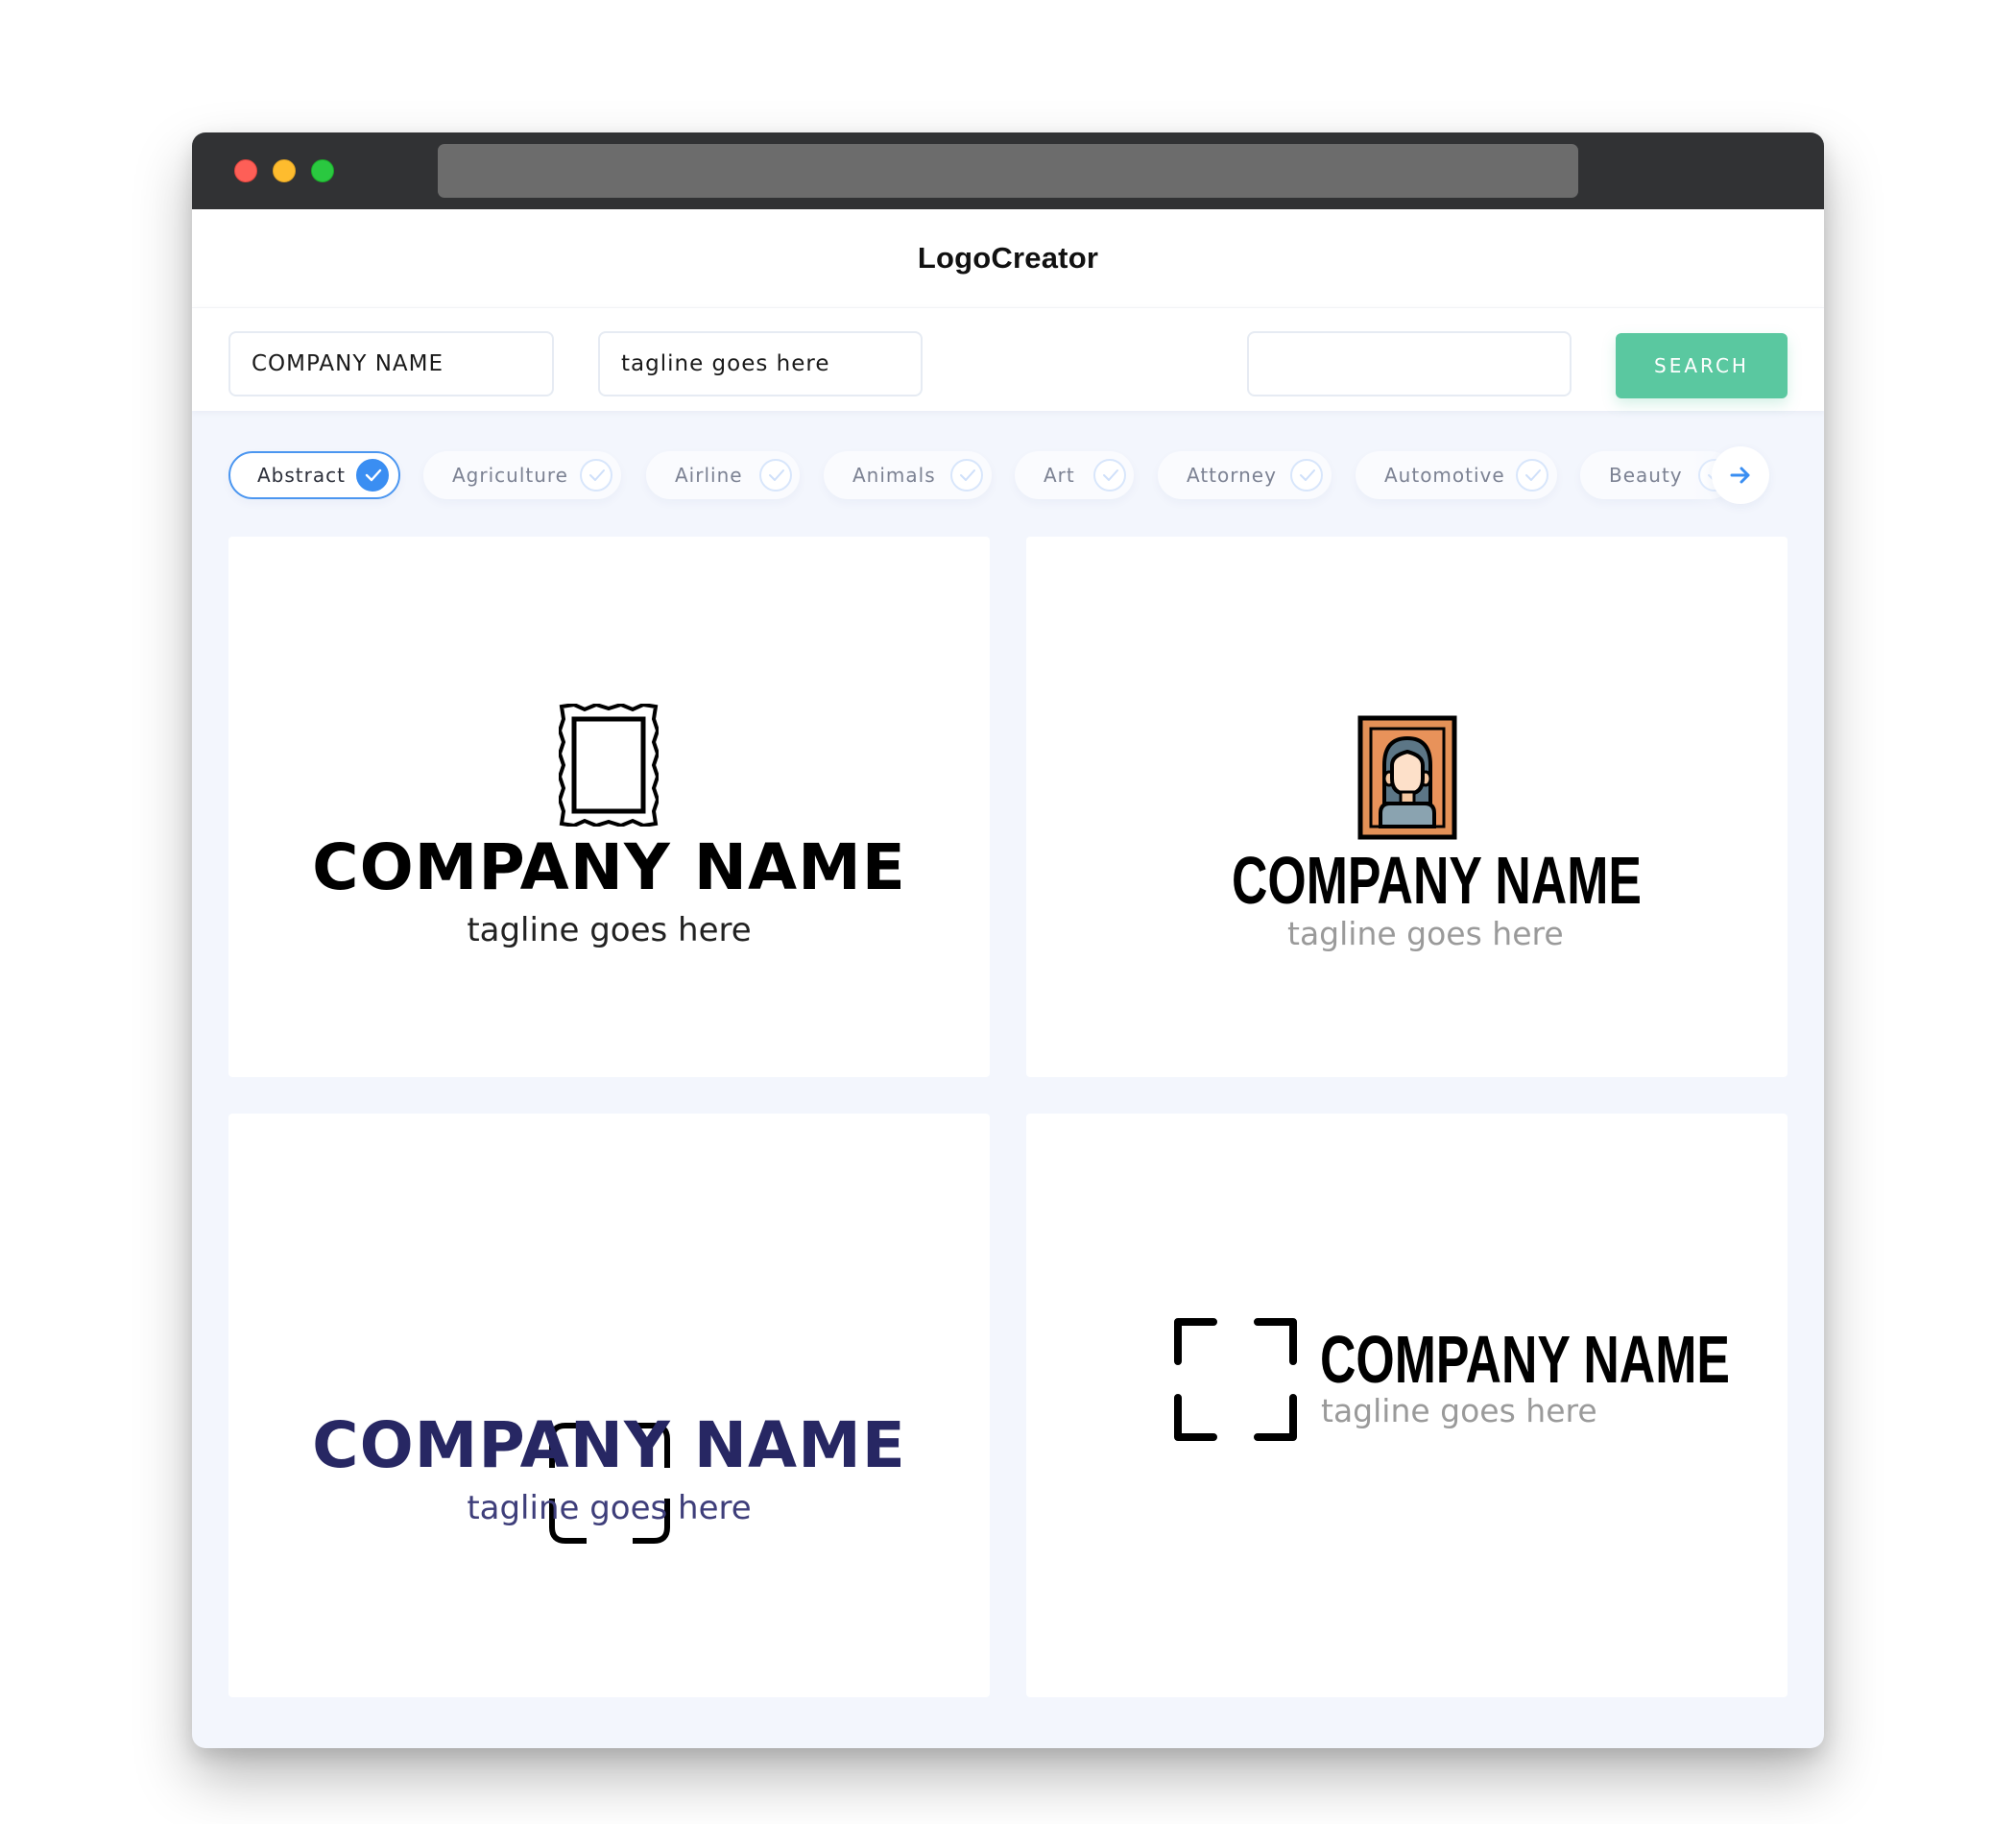  I want to click on arrow-right-icon, so click(1740, 476).